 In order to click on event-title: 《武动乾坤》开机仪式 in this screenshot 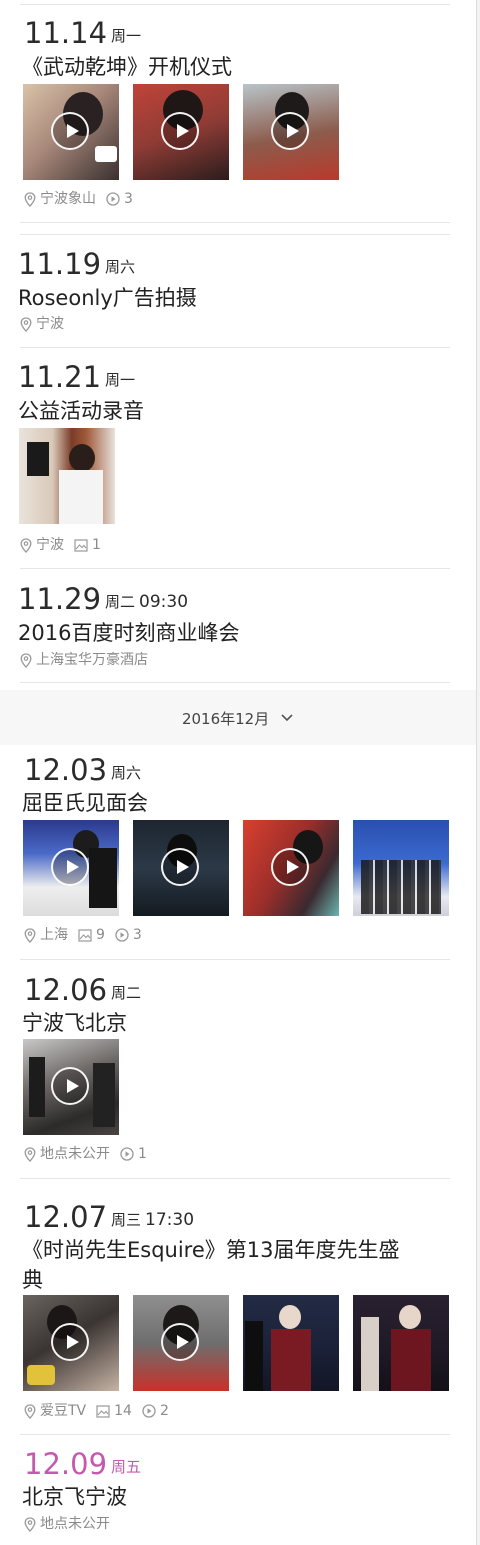, I will do `click(127, 67)`.